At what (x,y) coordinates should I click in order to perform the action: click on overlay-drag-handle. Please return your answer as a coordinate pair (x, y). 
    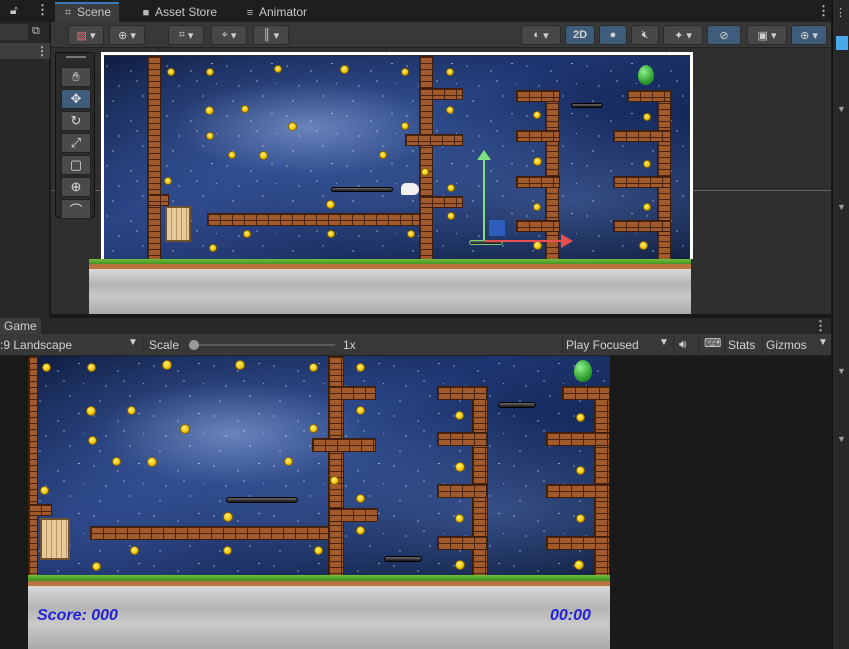
    Looking at the image, I should click on (76, 57).